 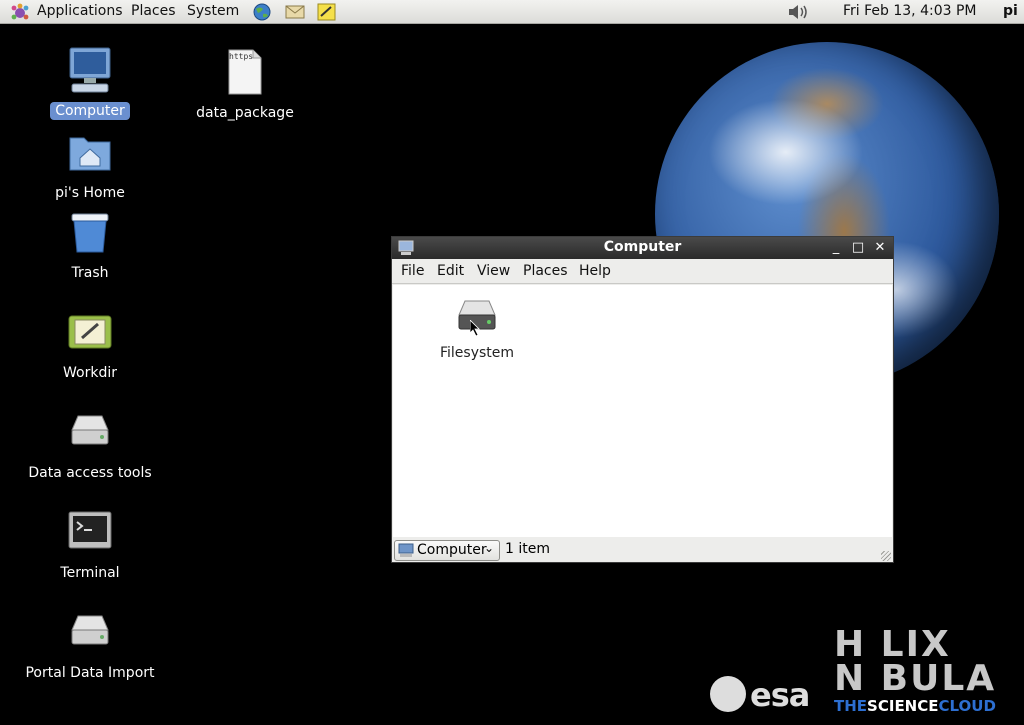 I want to click on menu-system: System, so click(x=213, y=11).